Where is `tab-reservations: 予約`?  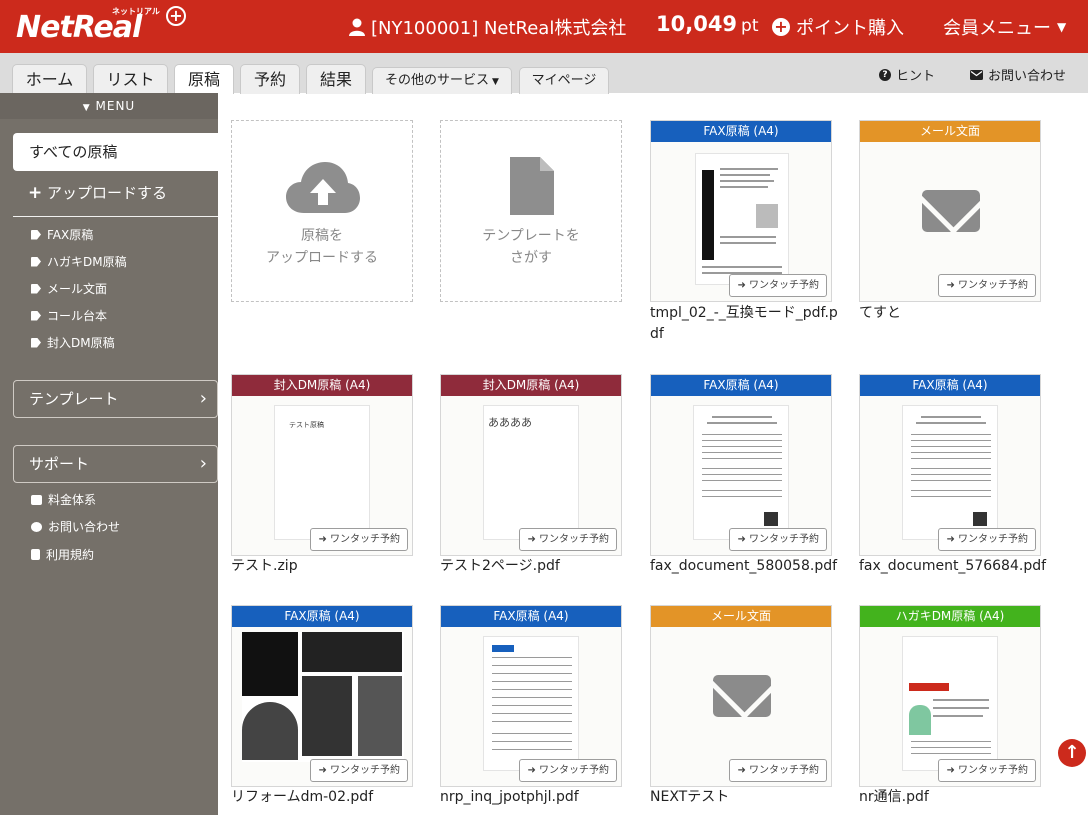
tab-reservations: 予約 is located at coordinates (270, 79).